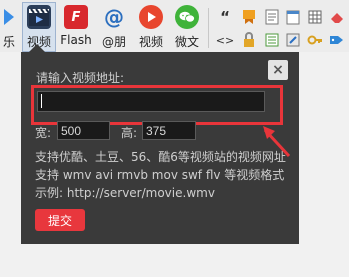 The image size is (349, 277). What do you see at coordinates (150, 42) in the screenshot?
I see `toolbar-play-video-label: 视频` at bounding box center [150, 42].